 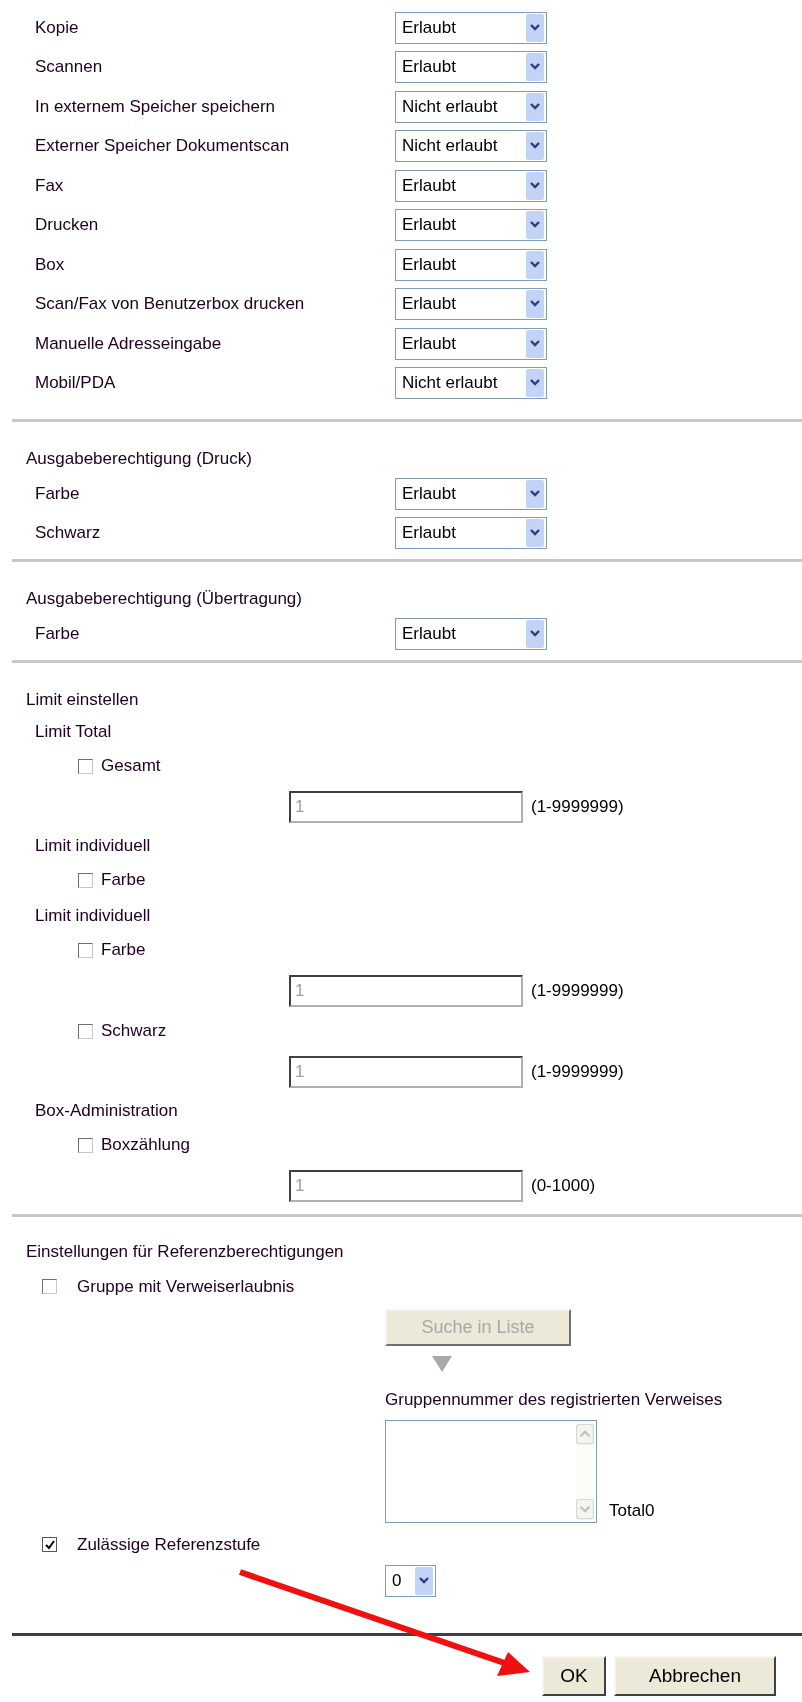 What do you see at coordinates (491, 1471) in the screenshot?
I see `list-box` at bounding box center [491, 1471].